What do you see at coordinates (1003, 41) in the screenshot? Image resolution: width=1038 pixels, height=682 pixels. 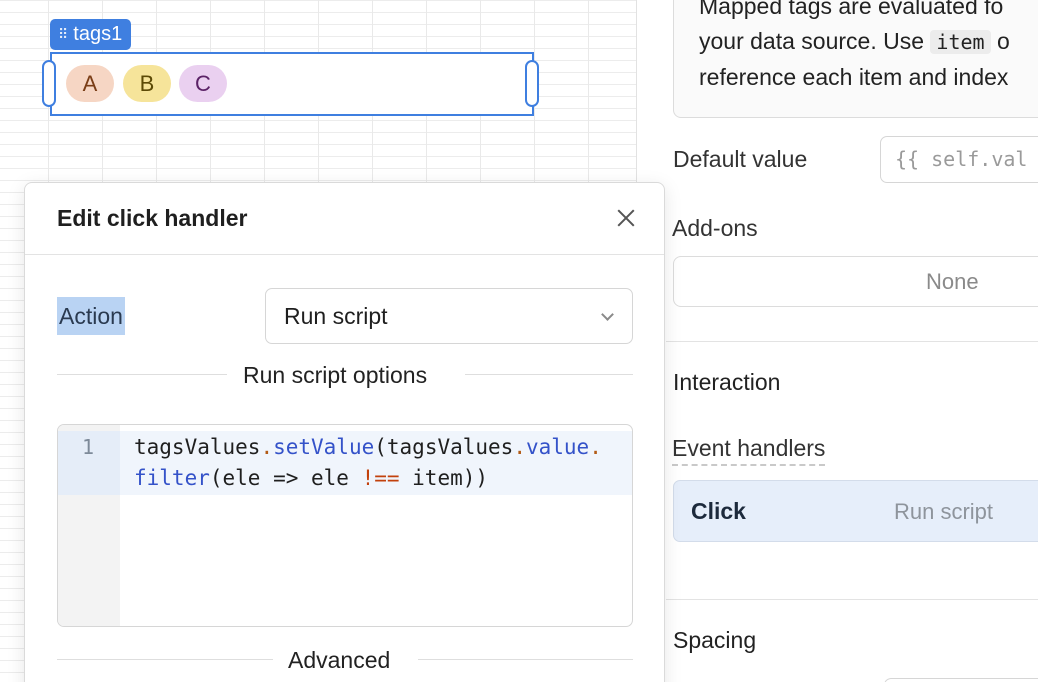 I see `info-line-2-tail: o` at bounding box center [1003, 41].